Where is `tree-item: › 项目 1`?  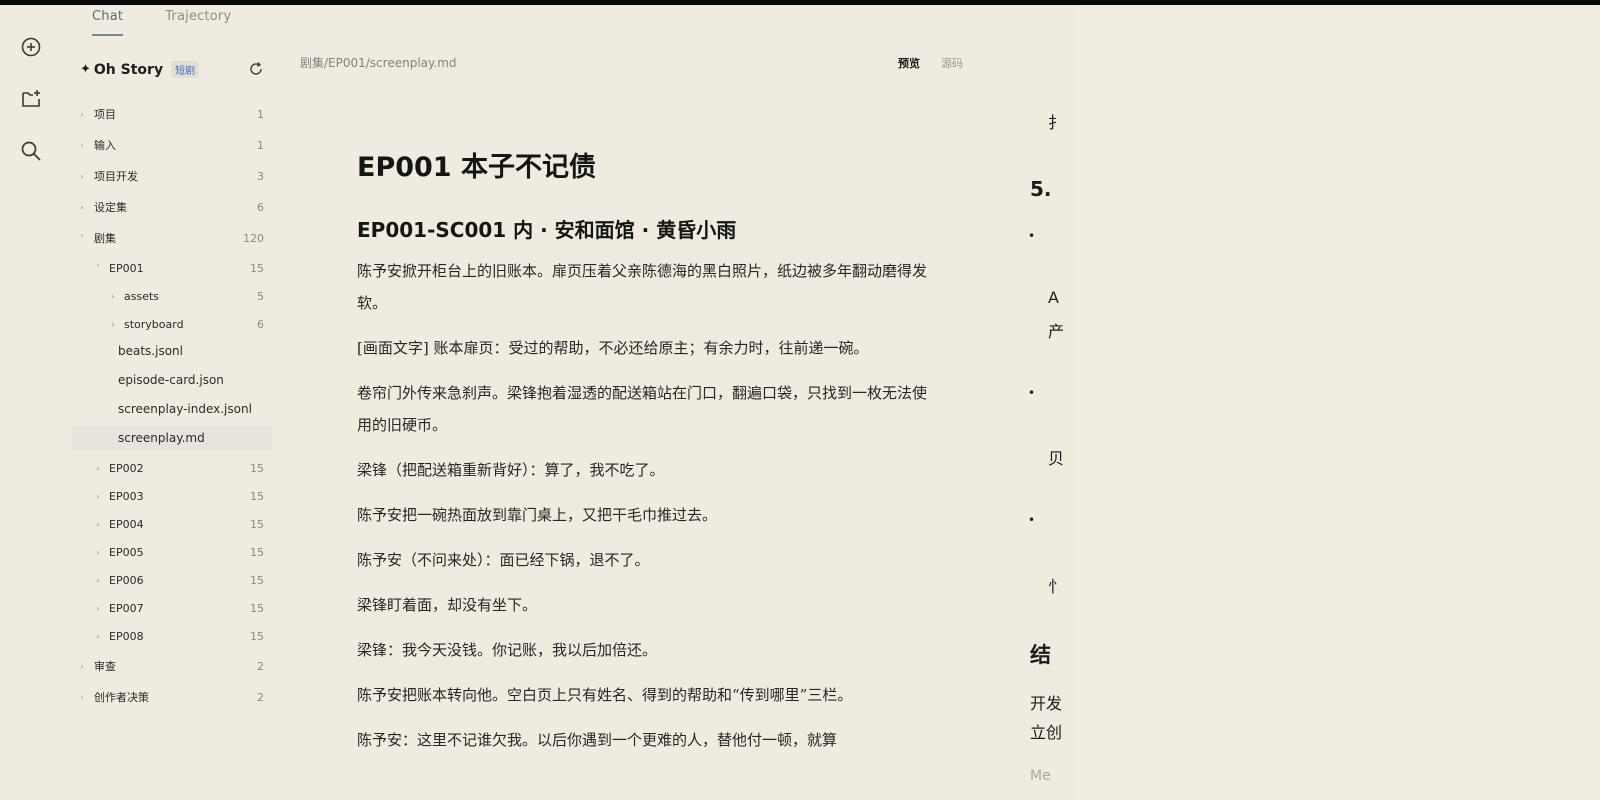
tree-item: › 项目 1 is located at coordinates (172, 114).